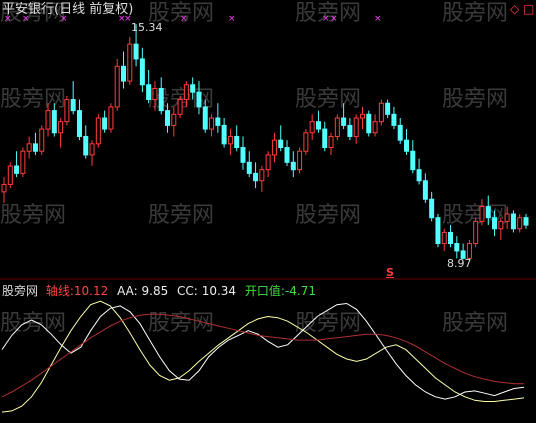 The width and height of the screenshot is (536, 423). What do you see at coordinates (147, 27) in the screenshot?
I see `high-price-label: 15.34` at bounding box center [147, 27].